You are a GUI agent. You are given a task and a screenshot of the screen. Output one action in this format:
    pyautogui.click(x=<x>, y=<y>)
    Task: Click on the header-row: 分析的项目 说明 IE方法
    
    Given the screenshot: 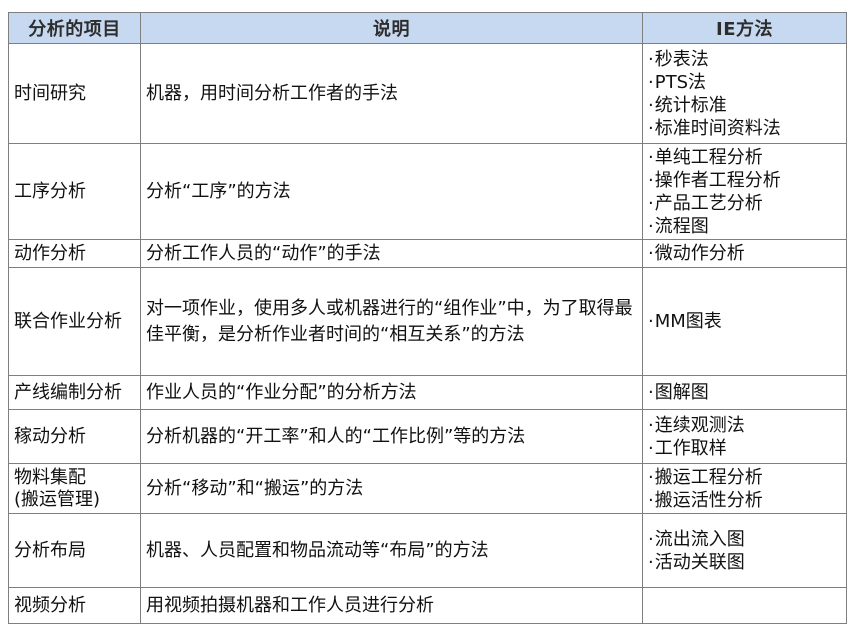 What is the action you would take?
    pyautogui.click(x=427, y=28)
    